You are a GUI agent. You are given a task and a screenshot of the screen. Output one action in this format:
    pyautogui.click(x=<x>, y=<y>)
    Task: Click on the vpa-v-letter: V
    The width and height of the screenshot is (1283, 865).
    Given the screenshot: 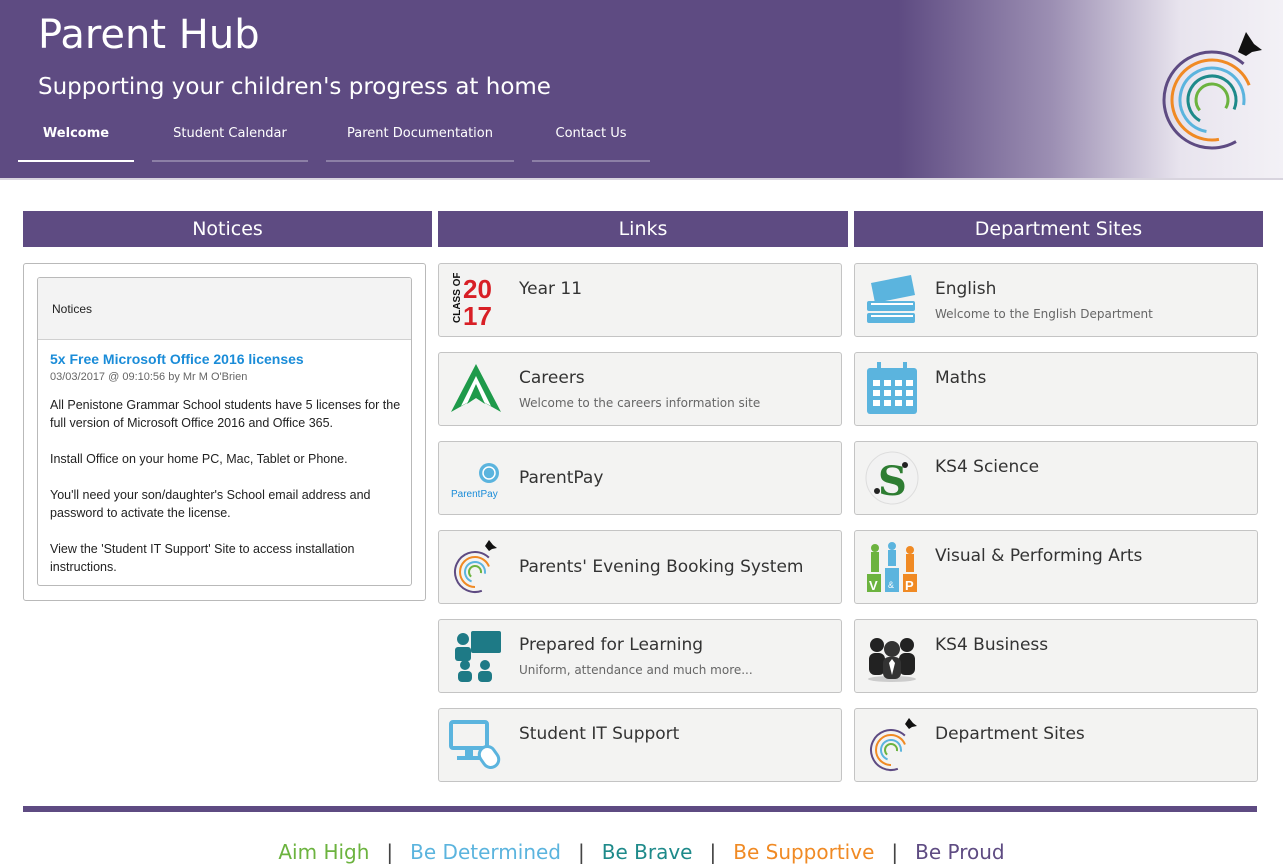 What is the action you would take?
    pyautogui.click(x=873, y=585)
    